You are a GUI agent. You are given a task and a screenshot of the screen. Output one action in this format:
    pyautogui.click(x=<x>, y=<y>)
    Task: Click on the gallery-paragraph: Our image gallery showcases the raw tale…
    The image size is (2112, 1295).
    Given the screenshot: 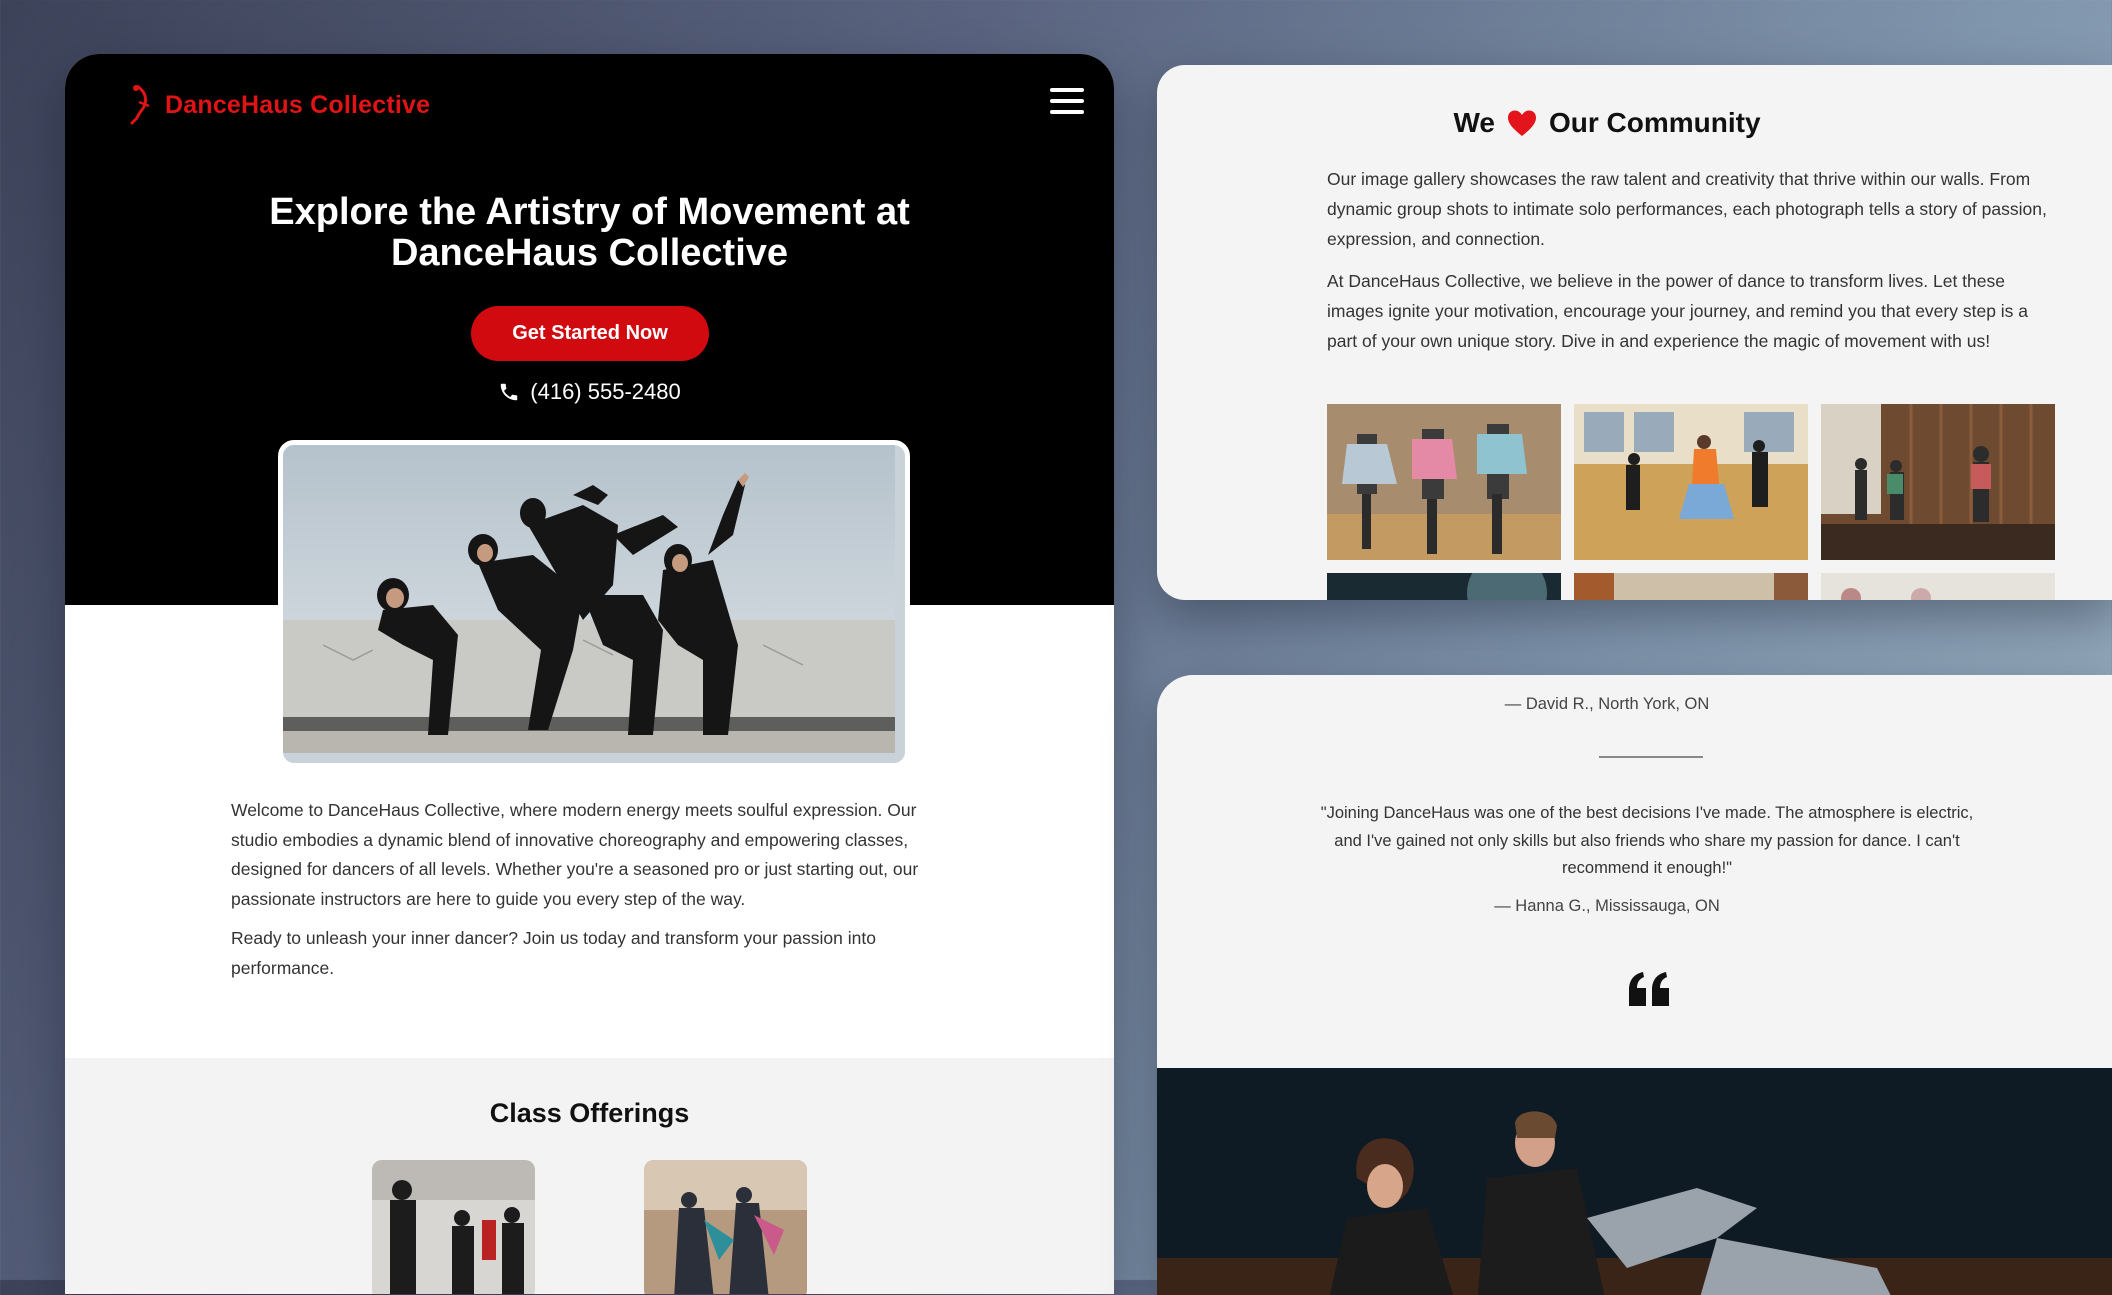 What is the action you would take?
    pyautogui.click(x=1687, y=209)
    